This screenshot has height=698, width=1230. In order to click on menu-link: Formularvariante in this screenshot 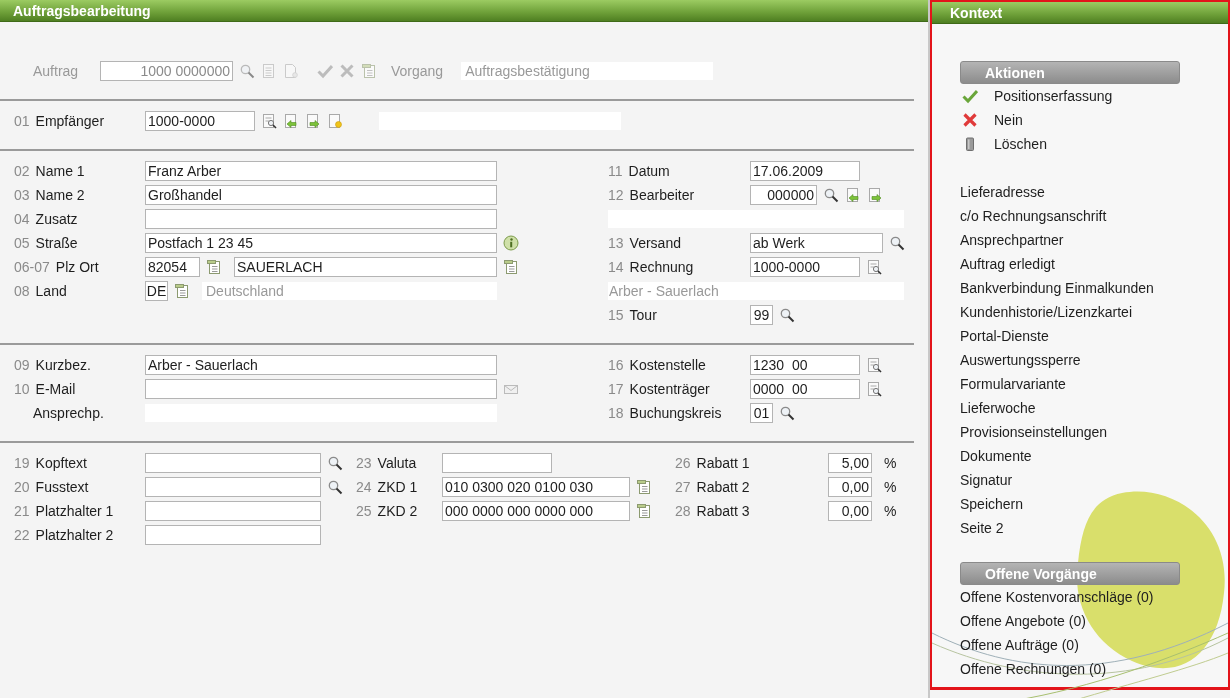, I will do `click(1013, 384)`.